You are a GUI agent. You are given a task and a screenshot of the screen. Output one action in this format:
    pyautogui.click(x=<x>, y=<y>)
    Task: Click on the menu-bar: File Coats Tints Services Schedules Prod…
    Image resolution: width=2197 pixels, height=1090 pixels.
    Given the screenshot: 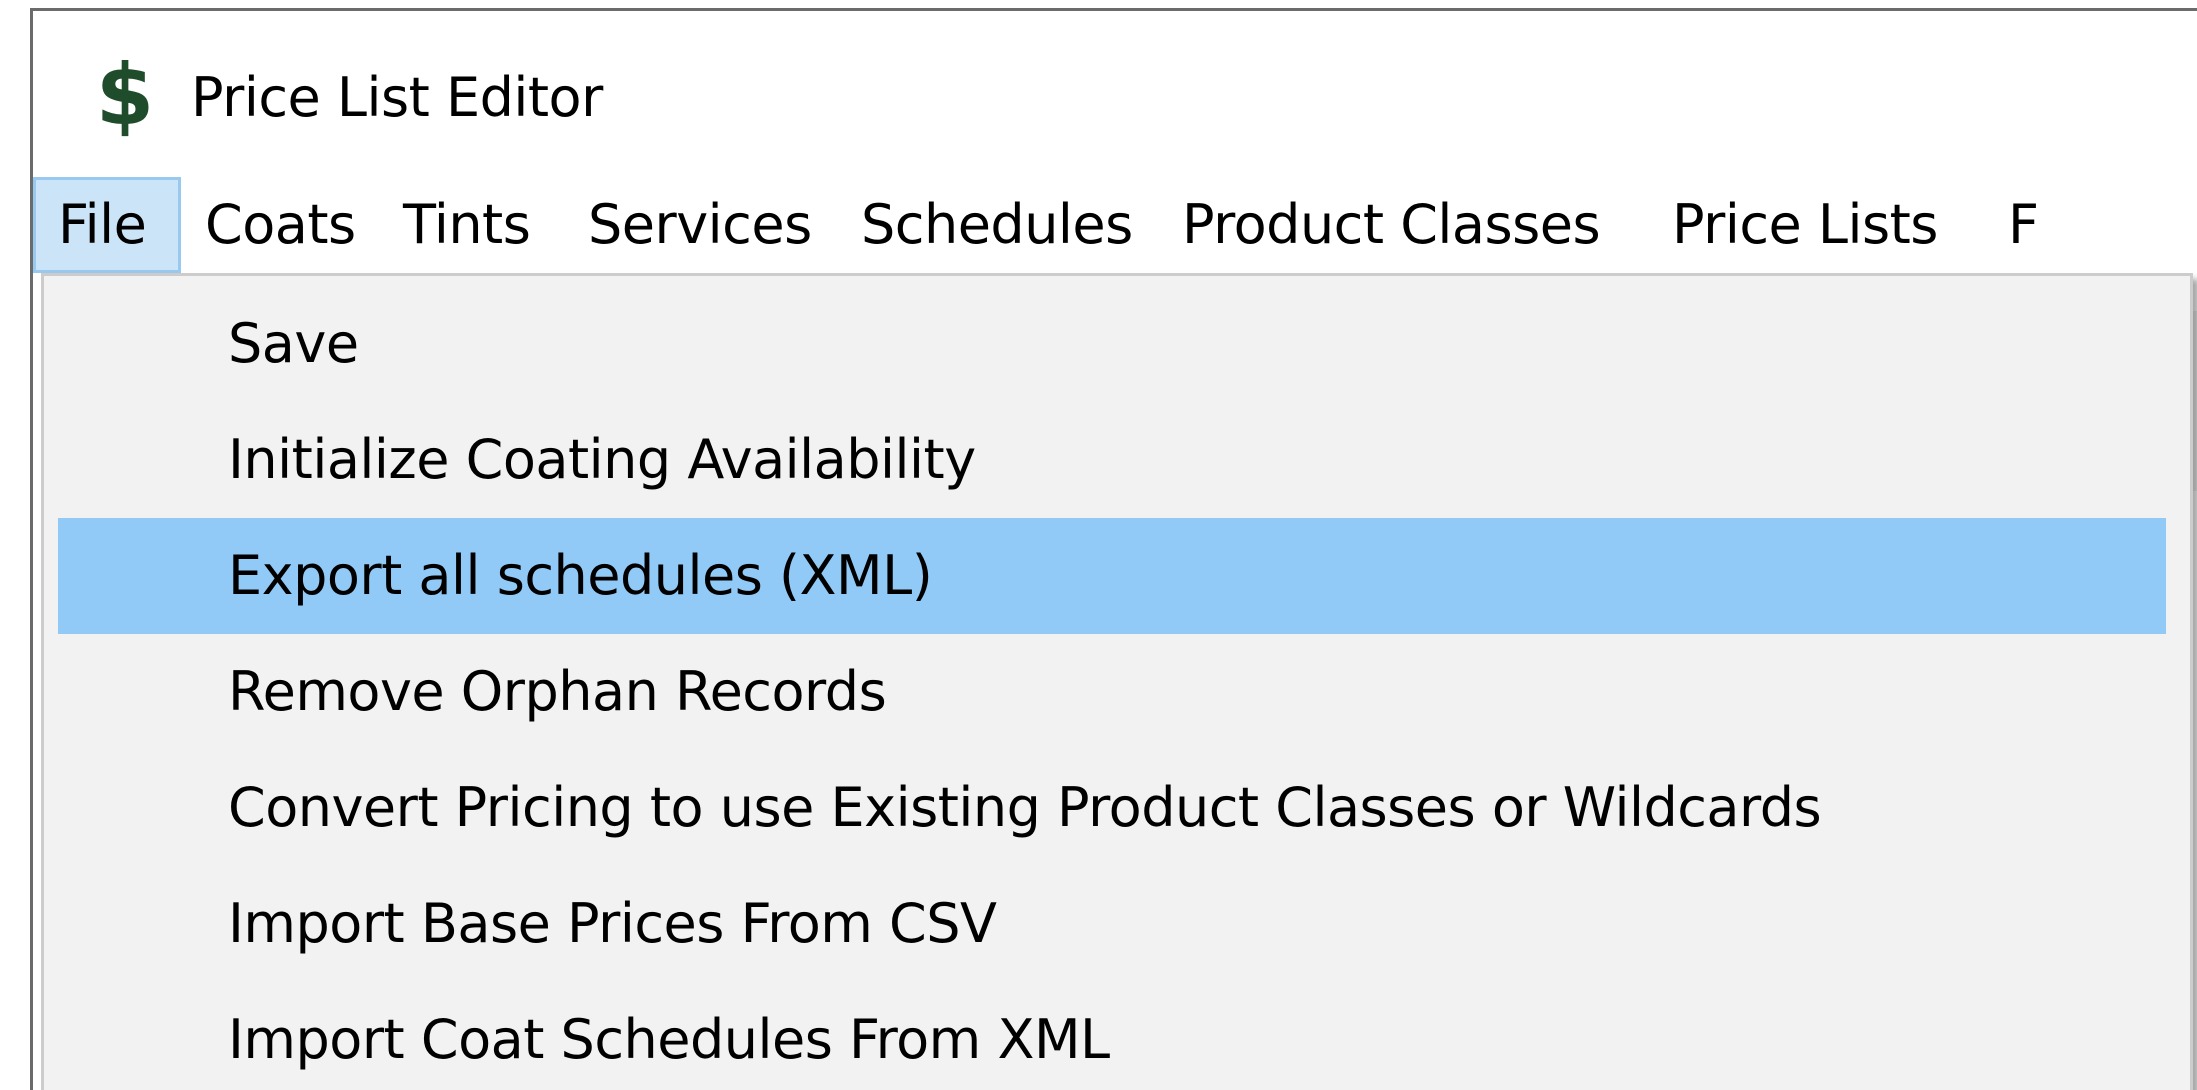 What is the action you would take?
    pyautogui.click(x=1115, y=226)
    